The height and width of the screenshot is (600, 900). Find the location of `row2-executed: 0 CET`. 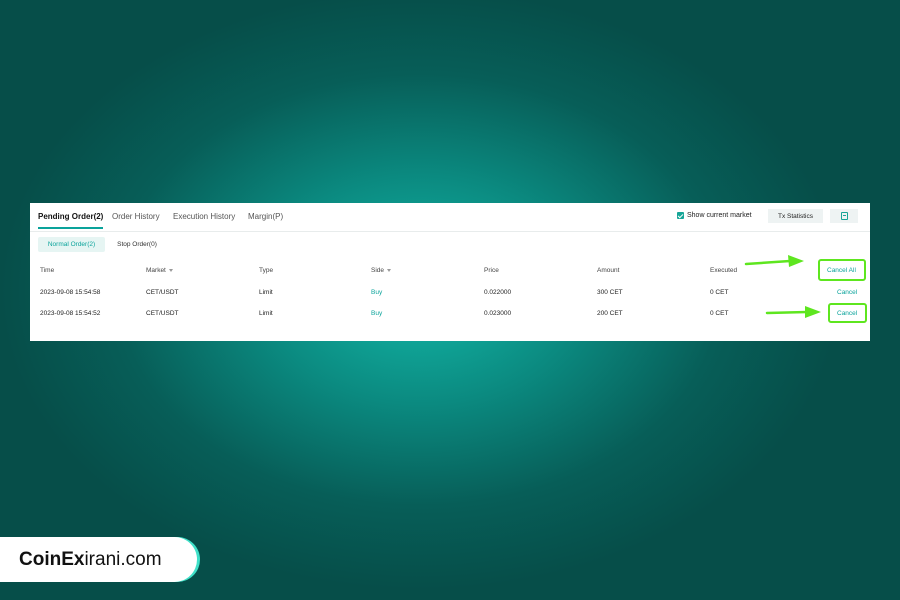

row2-executed: 0 CET is located at coordinates (719, 313).